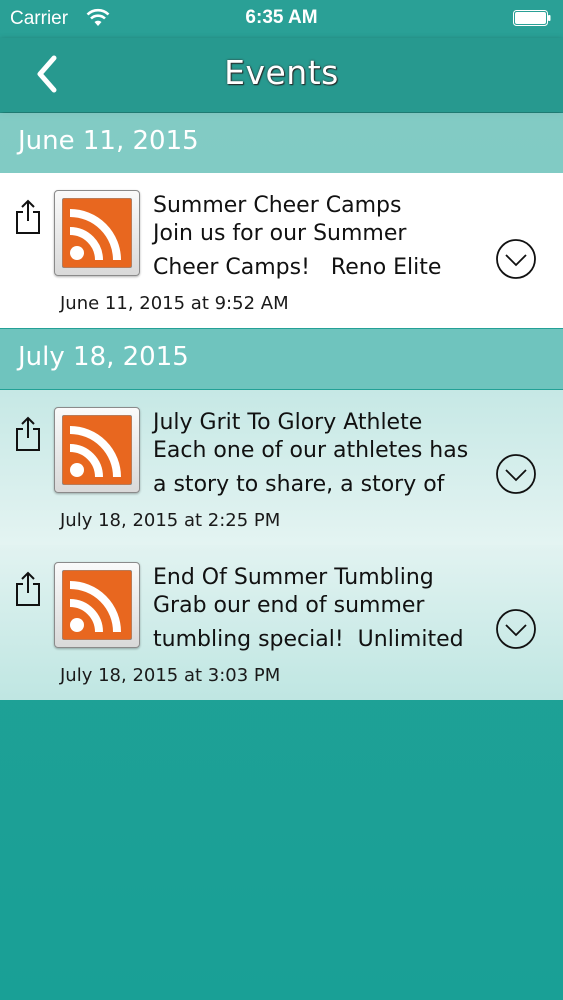 The image size is (563, 1000). Describe the element at coordinates (170, 675) in the screenshot. I see `event-timestamp: July 18, 2015 at 3:03 PM` at that location.